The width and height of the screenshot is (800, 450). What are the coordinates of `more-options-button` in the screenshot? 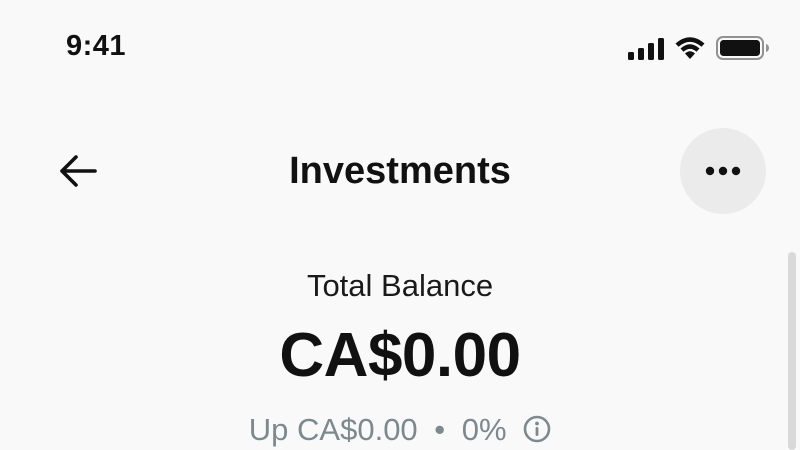 It's located at (723, 171).